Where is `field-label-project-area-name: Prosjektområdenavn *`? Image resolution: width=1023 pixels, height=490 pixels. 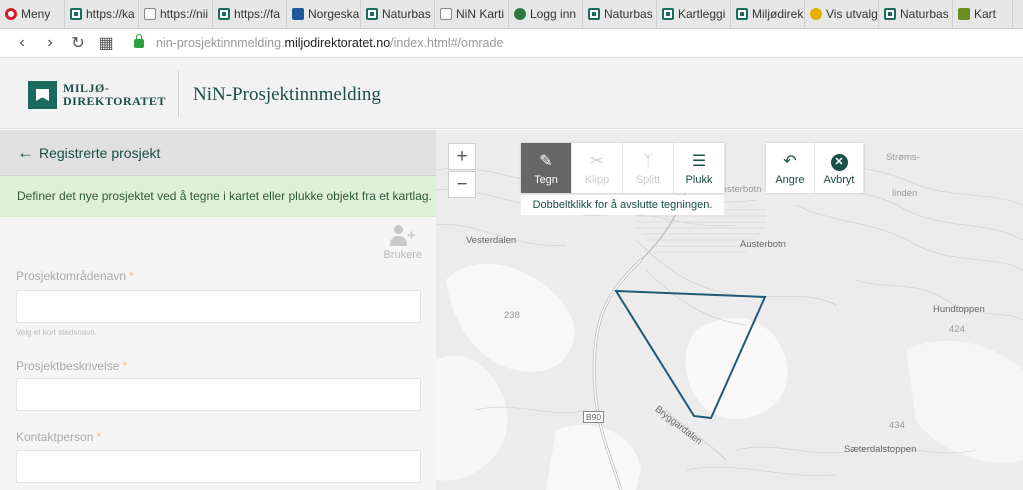
field-label-project-area-name: Prosjektområdenavn * is located at coordinates (75, 276).